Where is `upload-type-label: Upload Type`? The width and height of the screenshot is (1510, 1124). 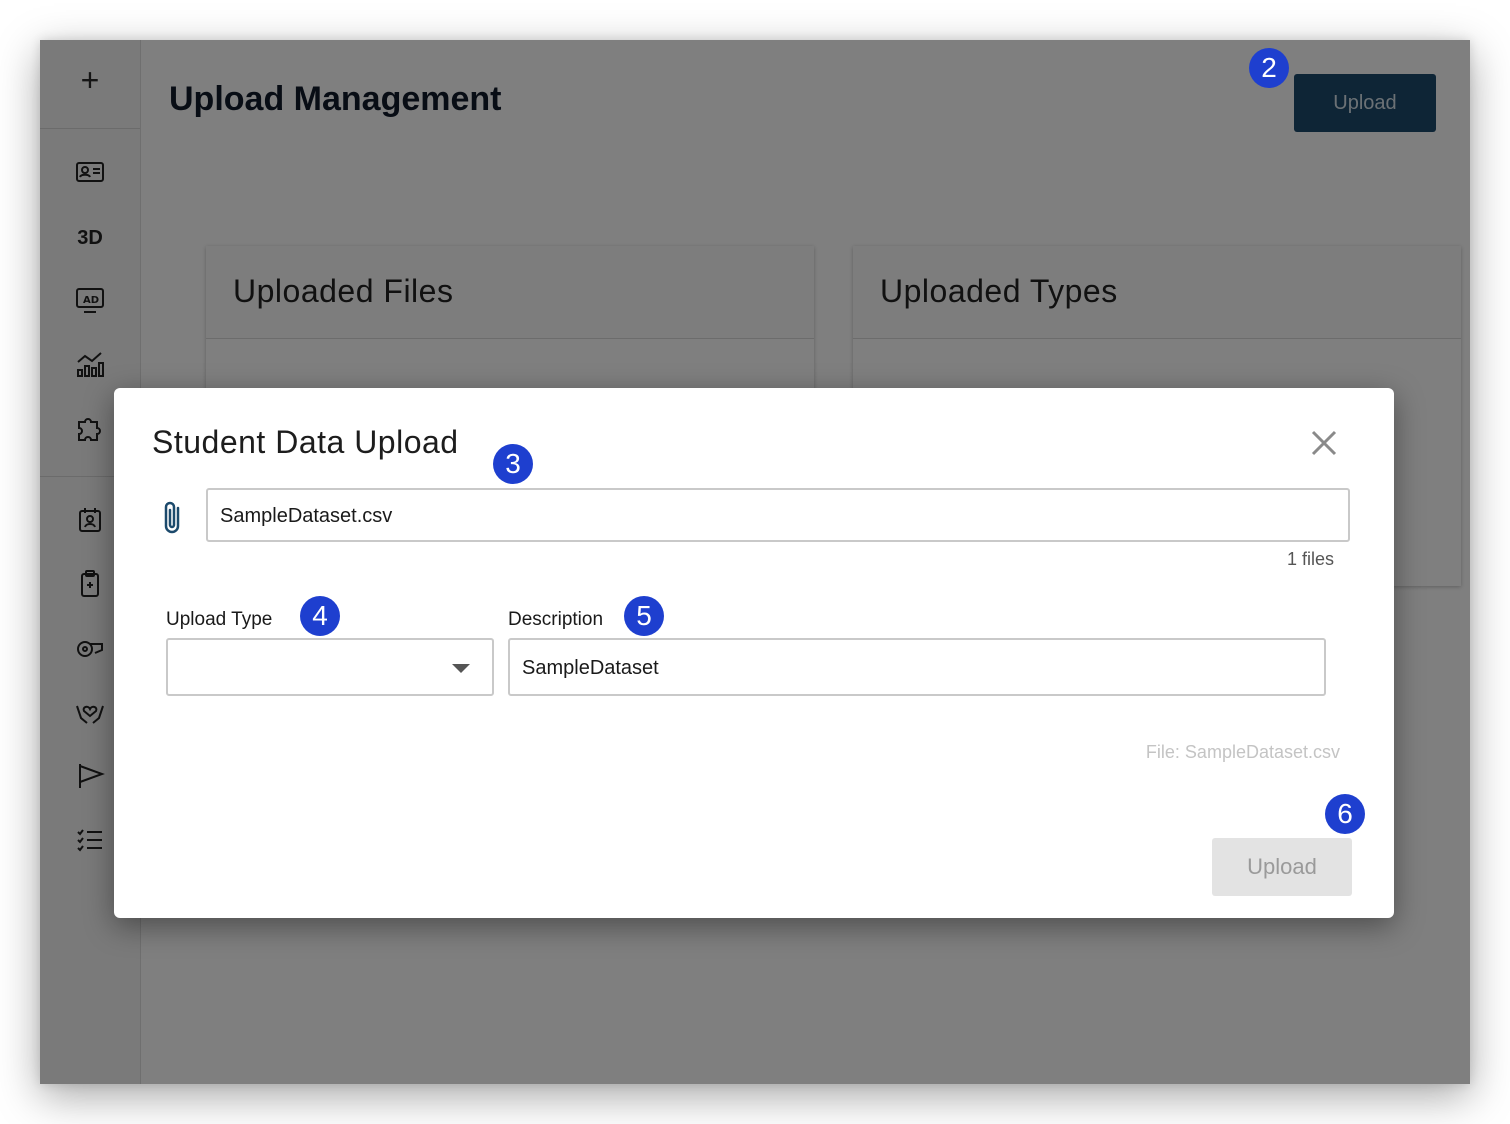 upload-type-label: Upload Type is located at coordinates (219, 619).